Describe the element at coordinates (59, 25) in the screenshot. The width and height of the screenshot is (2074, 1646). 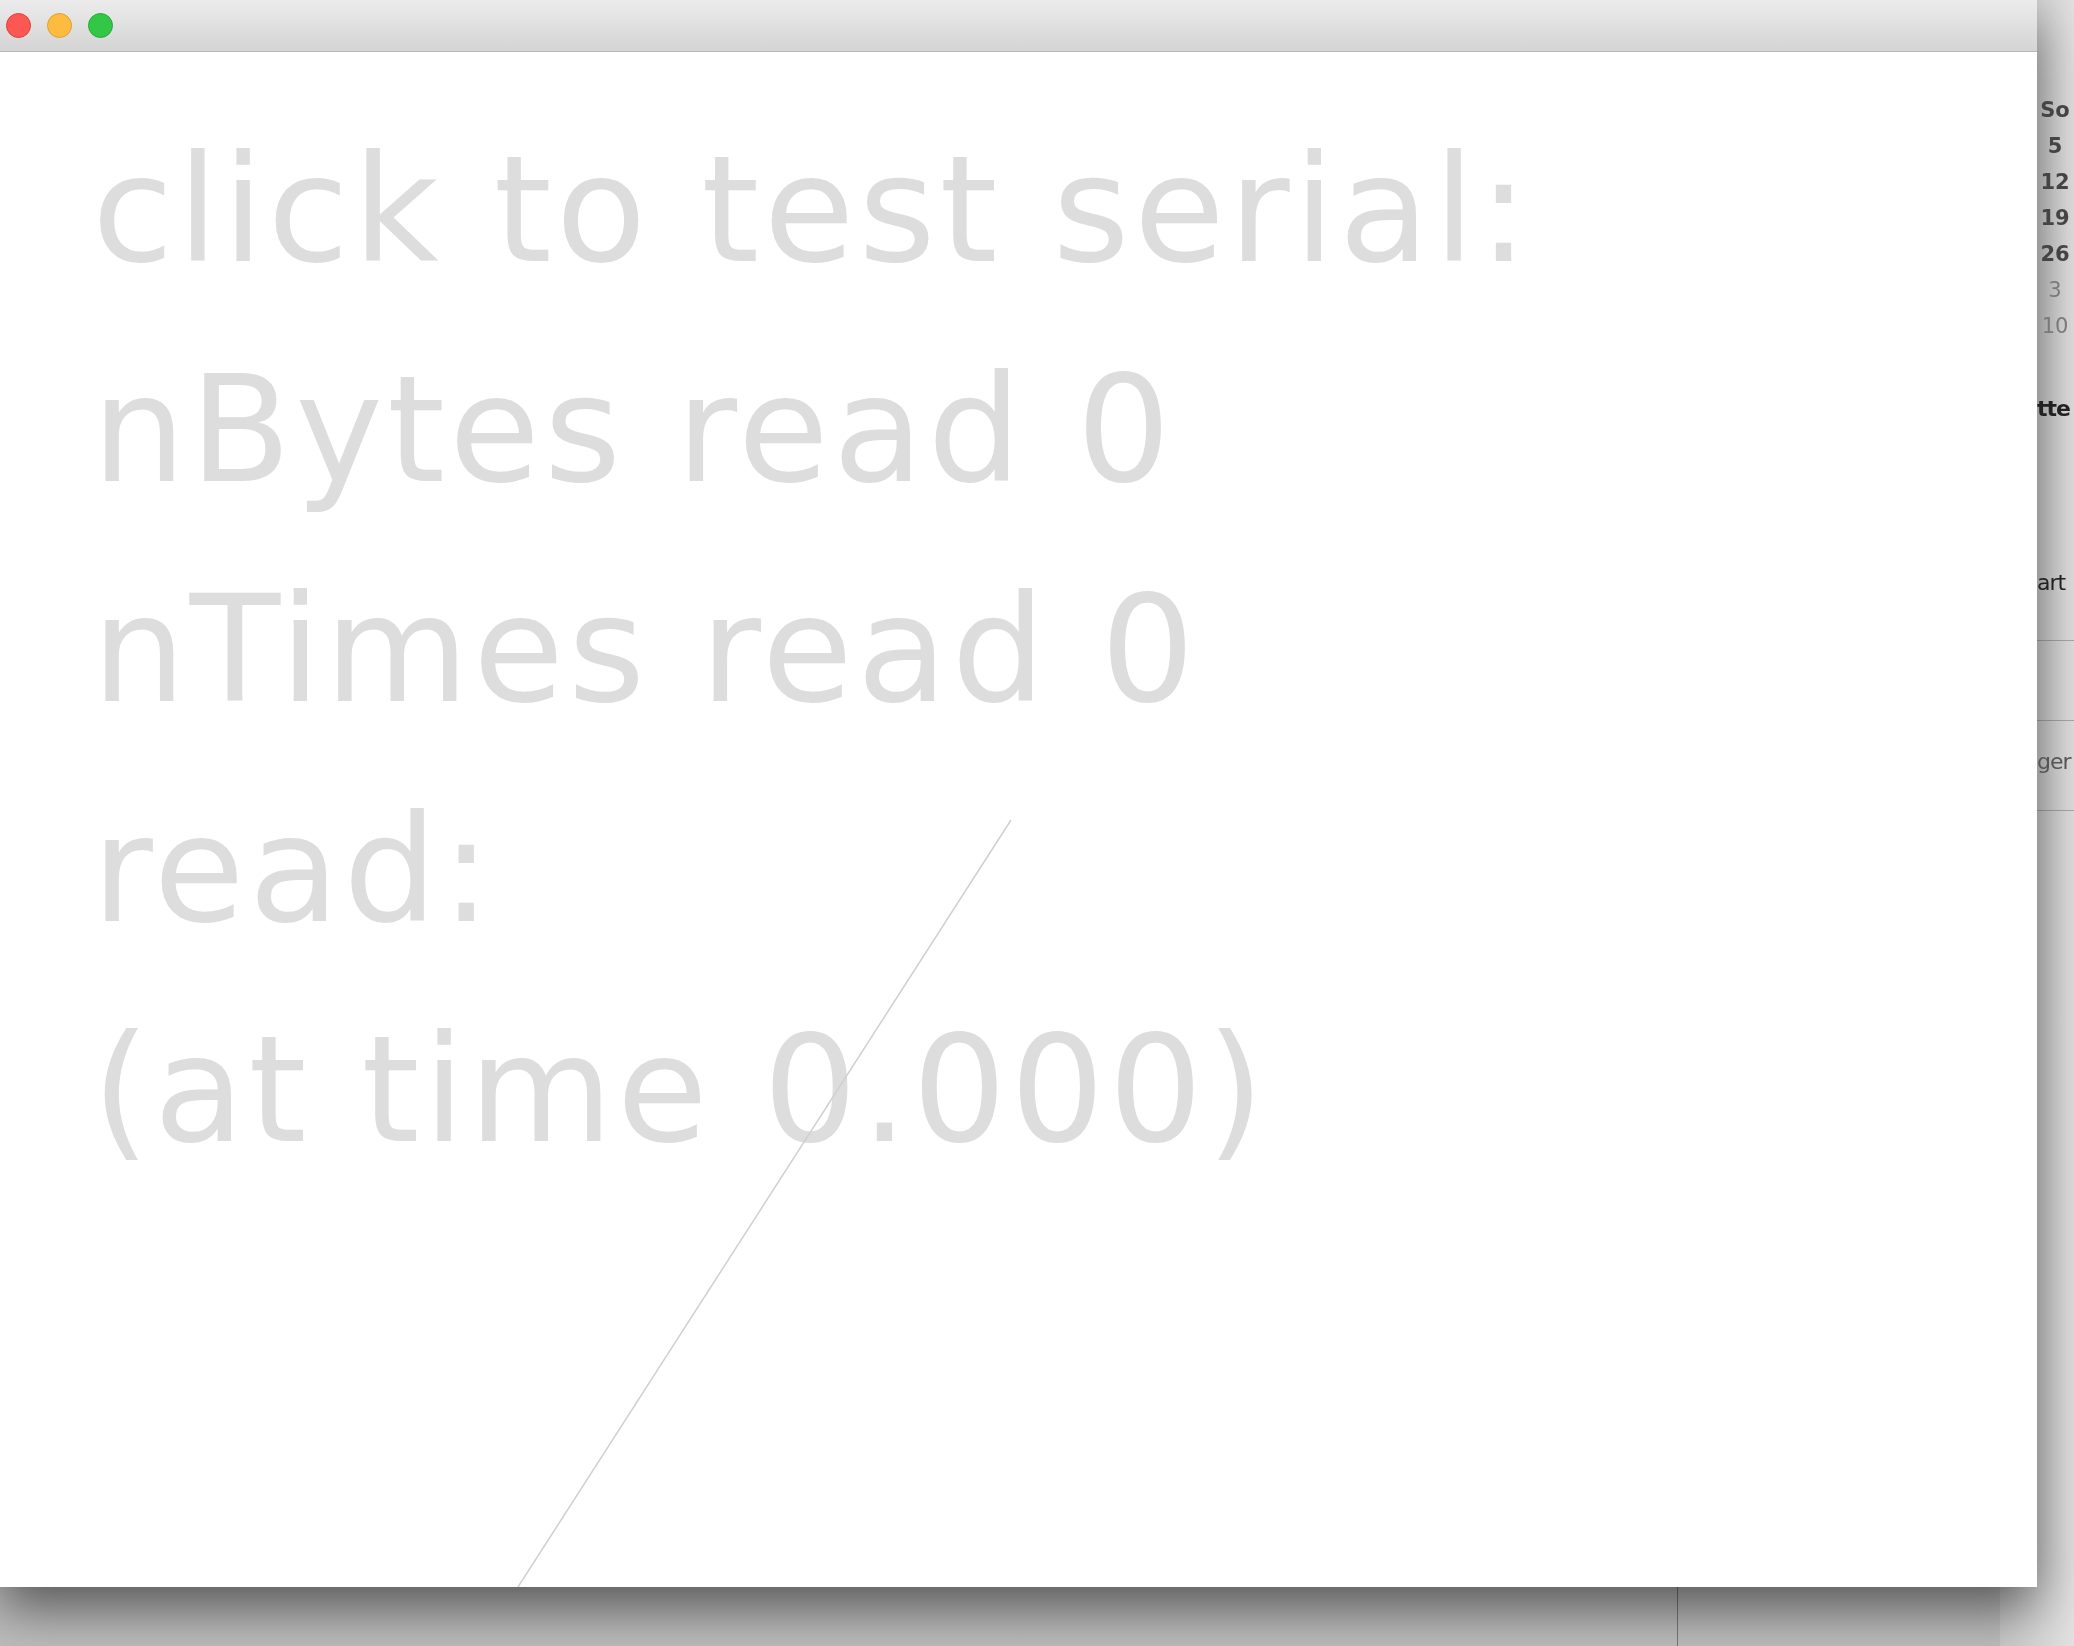
I see `minimize-button` at that location.